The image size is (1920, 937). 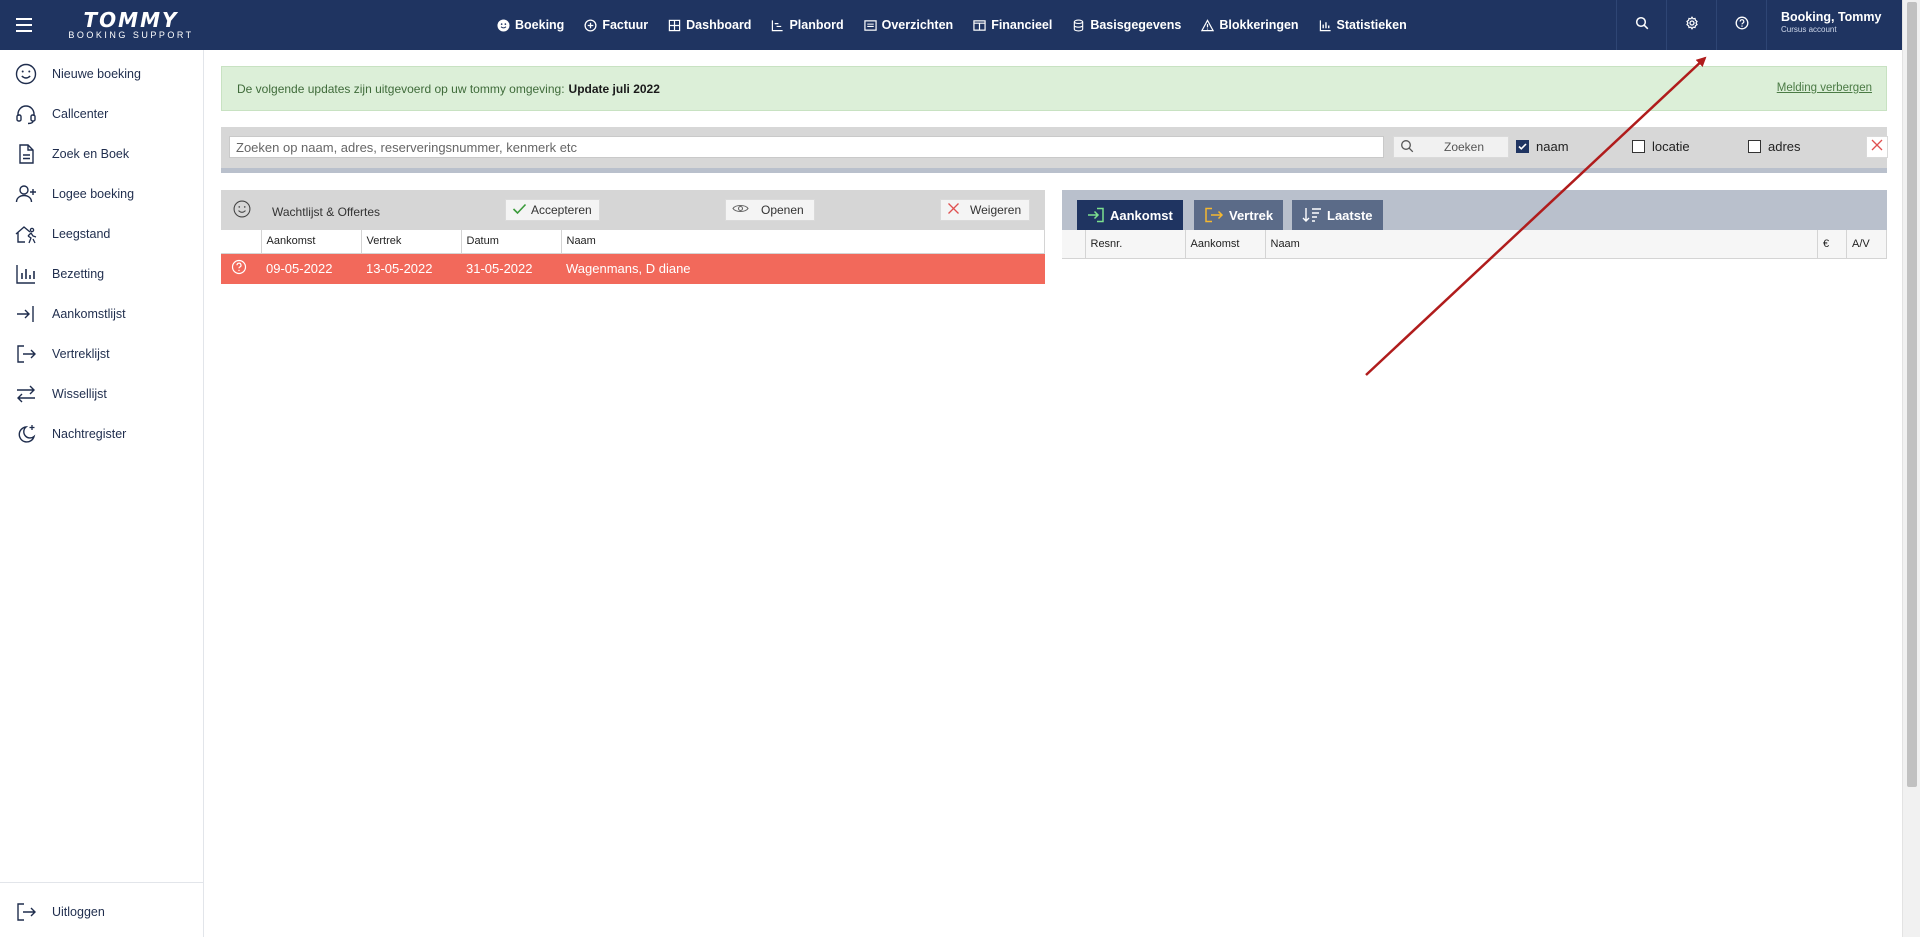 I want to click on smiley-icon, so click(x=503, y=25).